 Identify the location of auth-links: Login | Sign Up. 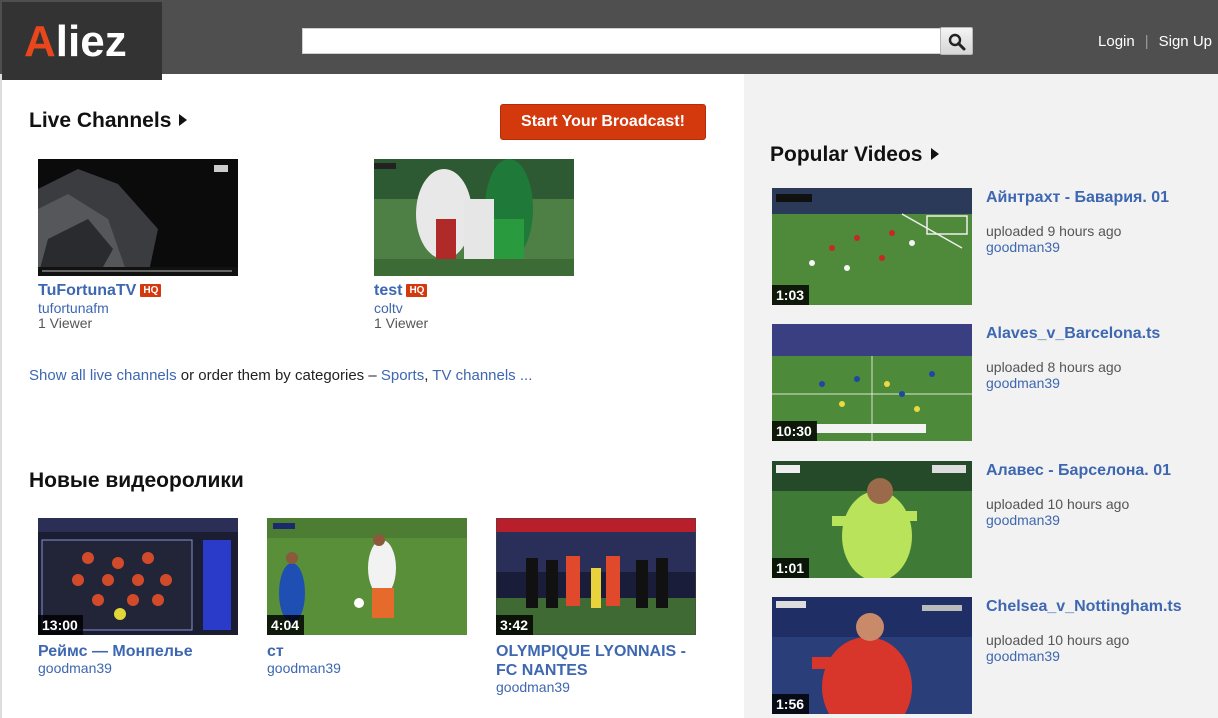
(1155, 41).